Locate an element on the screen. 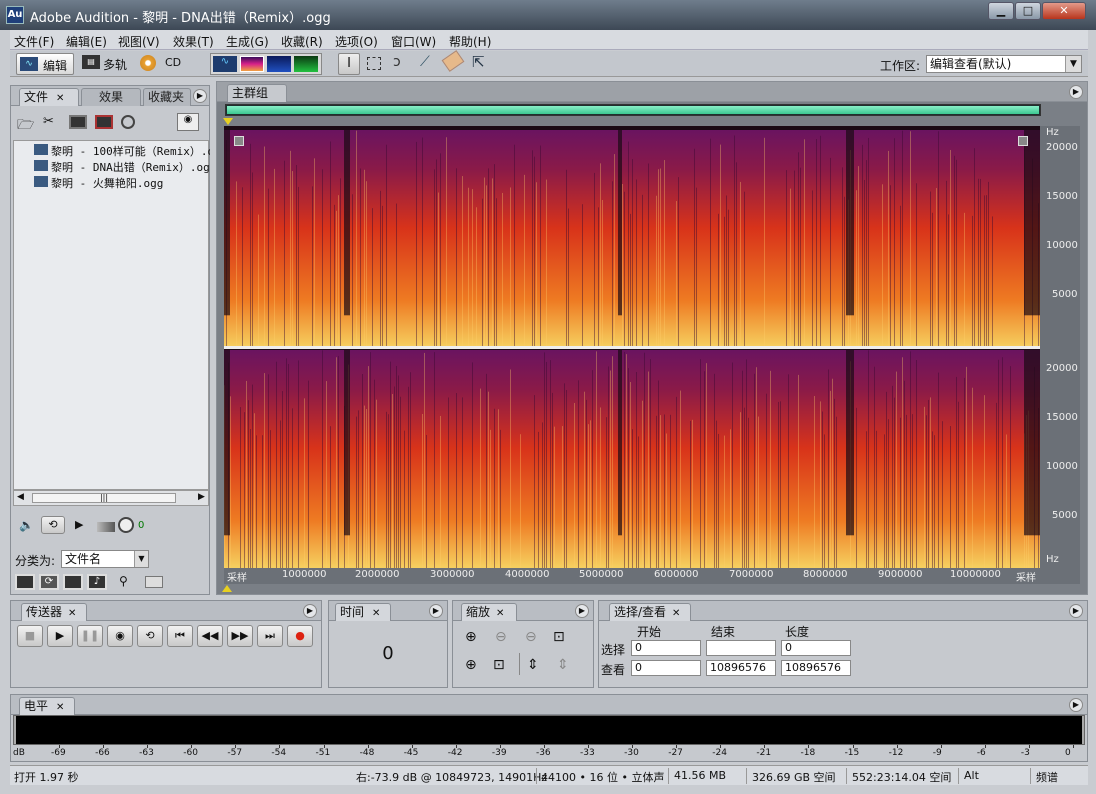  time-selection-tool-icon: I is located at coordinates (349, 64).